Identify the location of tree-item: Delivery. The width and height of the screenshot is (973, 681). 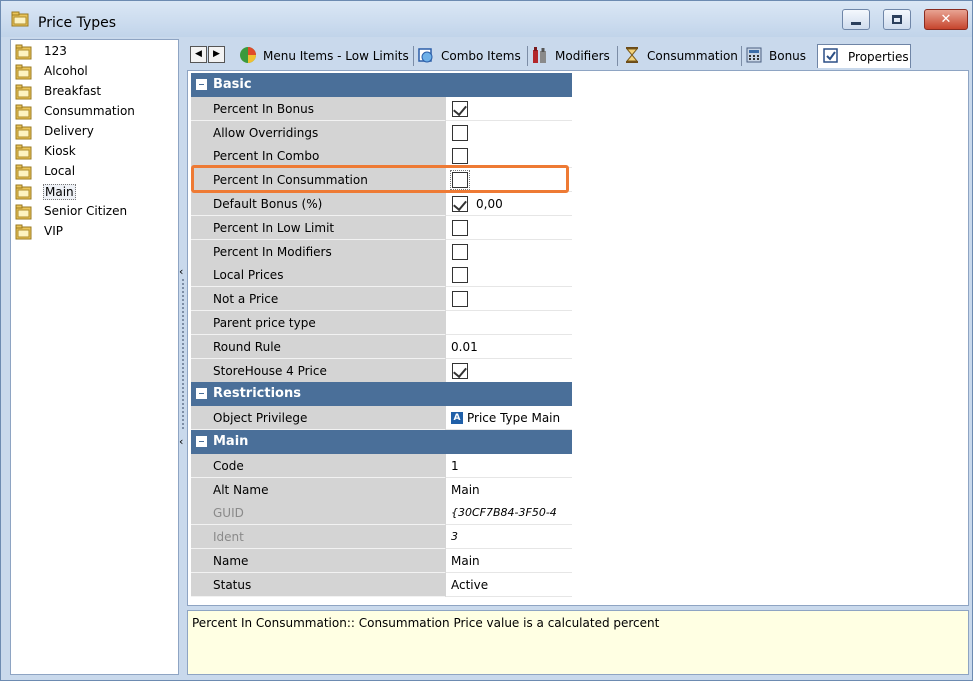
(93, 132).